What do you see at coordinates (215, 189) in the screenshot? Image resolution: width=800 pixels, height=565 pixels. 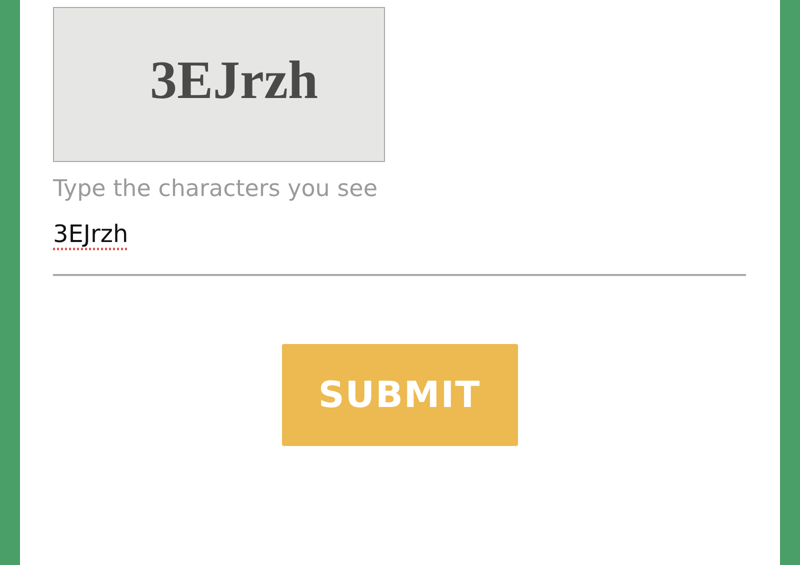 I see `field-label: Type the characters you see` at bounding box center [215, 189].